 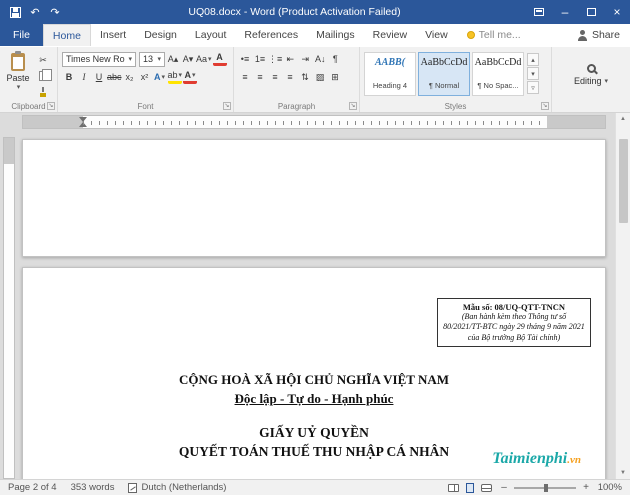 I want to click on left-indent-marker, so click(x=83, y=124).